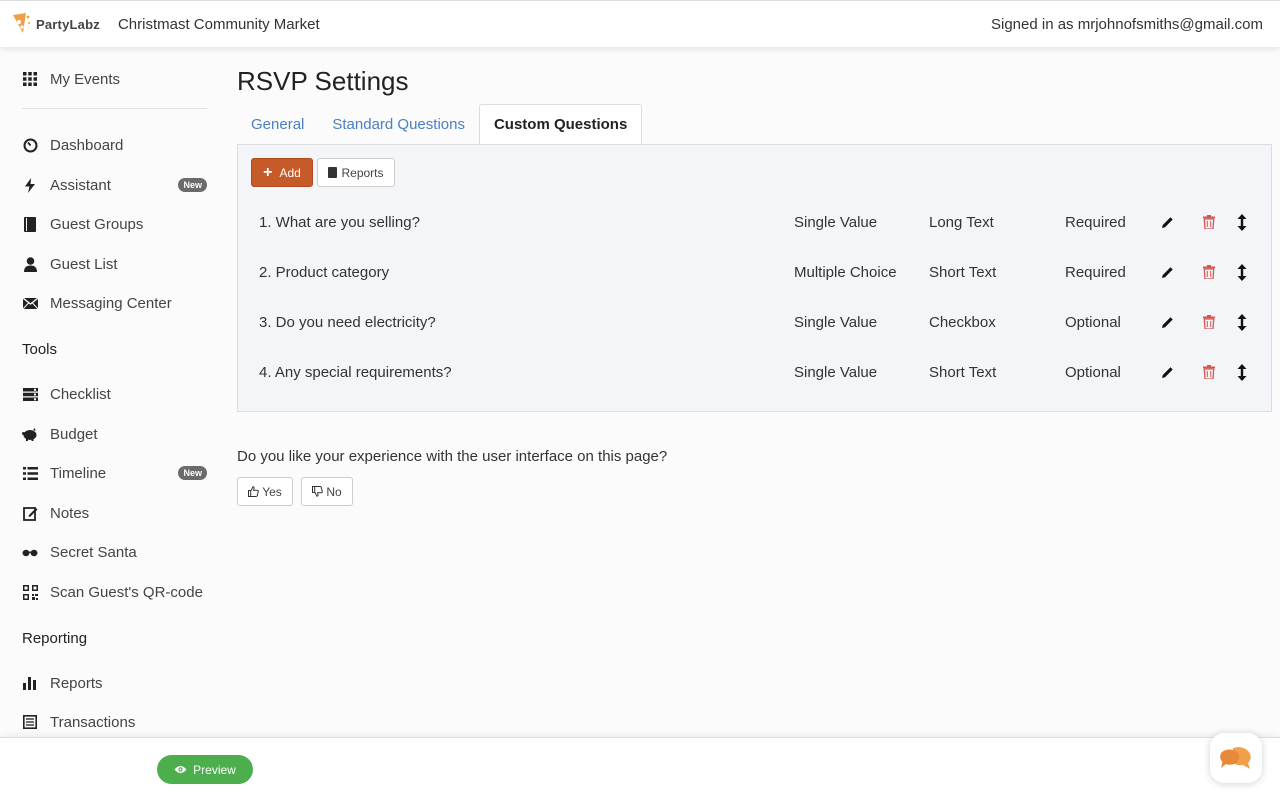 The image size is (1280, 800). I want to click on bolt-icon, so click(30, 185).